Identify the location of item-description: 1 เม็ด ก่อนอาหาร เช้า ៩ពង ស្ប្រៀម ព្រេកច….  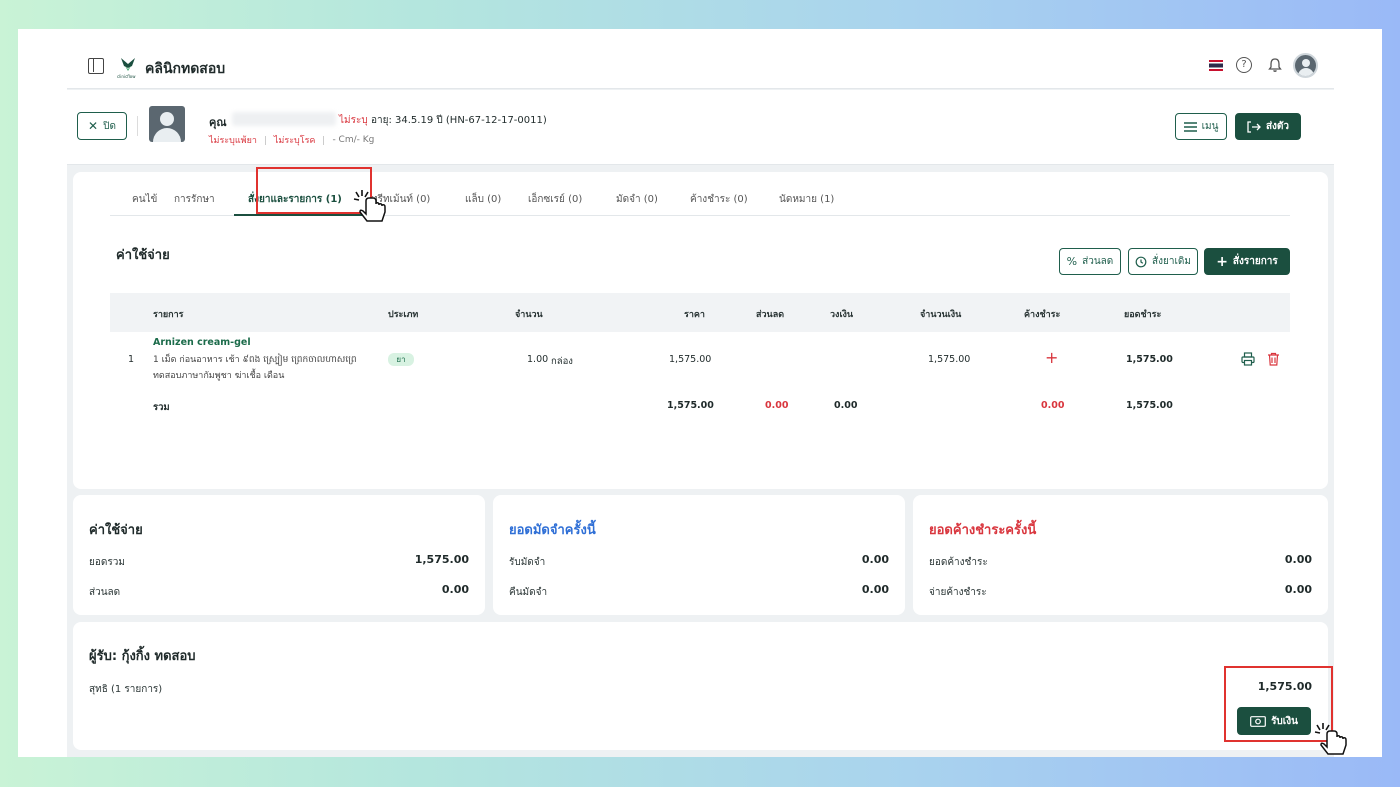
(255, 368).